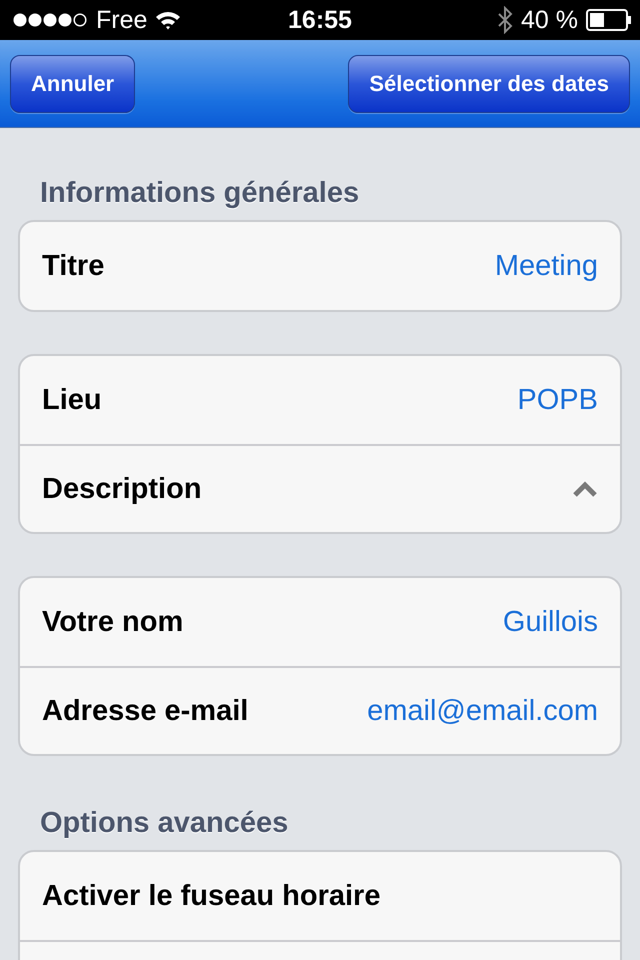 The width and height of the screenshot is (640, 960). What do you see at coordinates (145, 711) in the screenshot?
I see `row-label: Adresse e-mail` at bounding box center [145, 711].